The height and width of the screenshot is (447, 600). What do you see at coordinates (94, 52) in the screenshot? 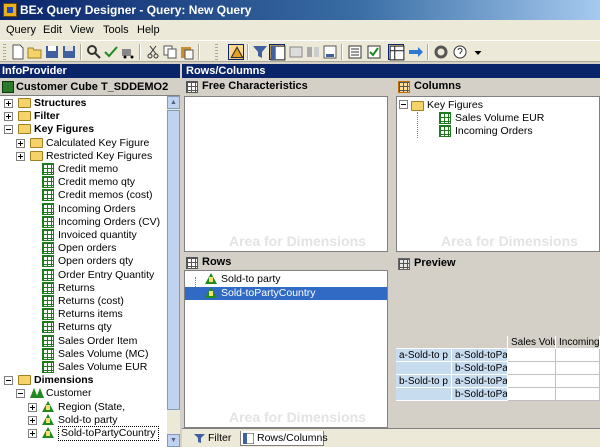
I see `where-used-icon` at bounding box center [94, 52].